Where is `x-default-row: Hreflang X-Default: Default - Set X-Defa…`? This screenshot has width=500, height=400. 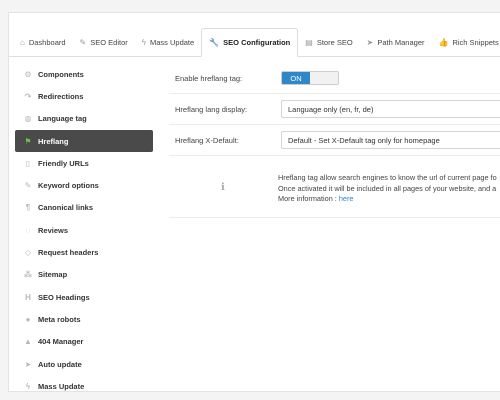 x-default-row: Hreflang X-Default: Default - Set X-Defa… is located at coordinates (334, 140).